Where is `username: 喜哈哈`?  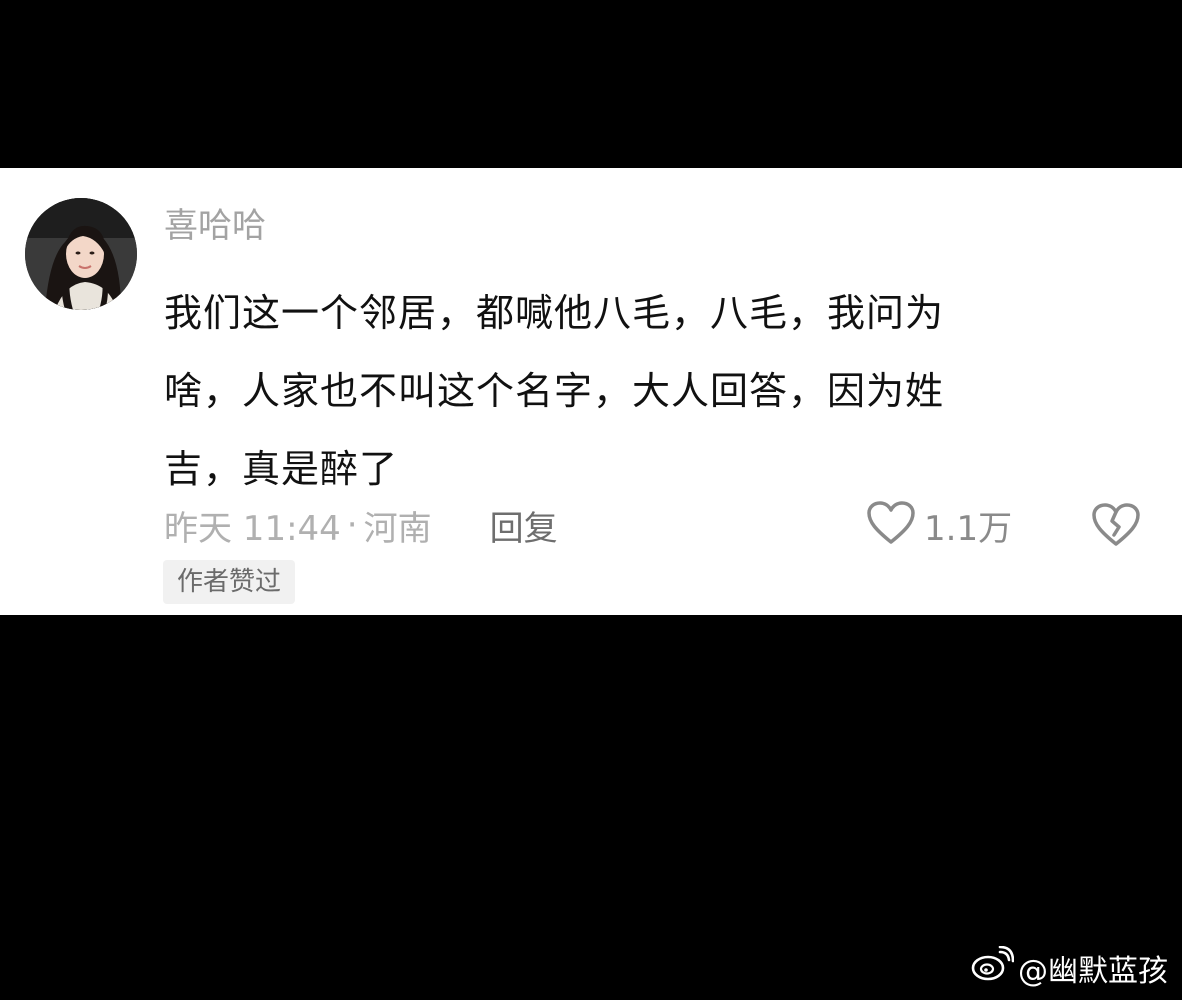
username: 喜哈哈 is located at coordinates (215, 226).